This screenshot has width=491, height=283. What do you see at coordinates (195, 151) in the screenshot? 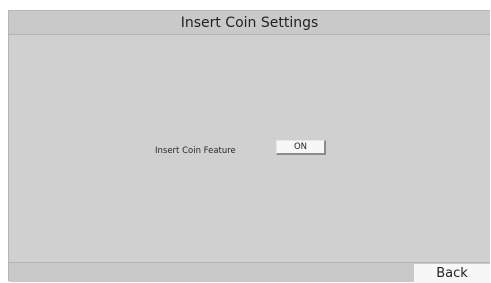
I see `insert-coin-feature-label: Insert Coin Feature` at bounding box center [195, 151].